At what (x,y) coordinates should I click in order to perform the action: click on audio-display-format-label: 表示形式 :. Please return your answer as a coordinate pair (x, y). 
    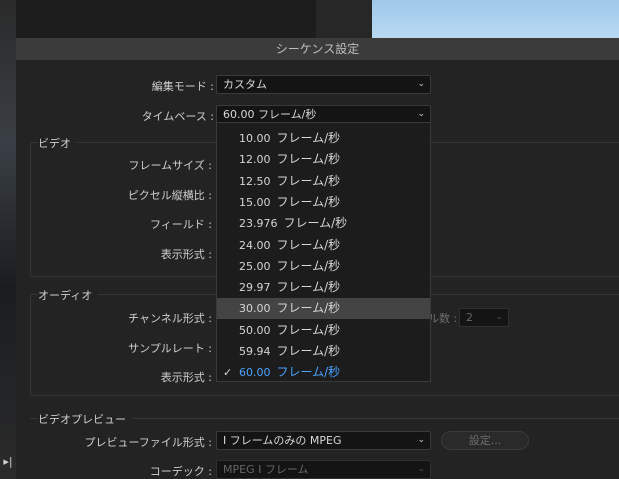
    Looking at the image, I should click on (186, 377).